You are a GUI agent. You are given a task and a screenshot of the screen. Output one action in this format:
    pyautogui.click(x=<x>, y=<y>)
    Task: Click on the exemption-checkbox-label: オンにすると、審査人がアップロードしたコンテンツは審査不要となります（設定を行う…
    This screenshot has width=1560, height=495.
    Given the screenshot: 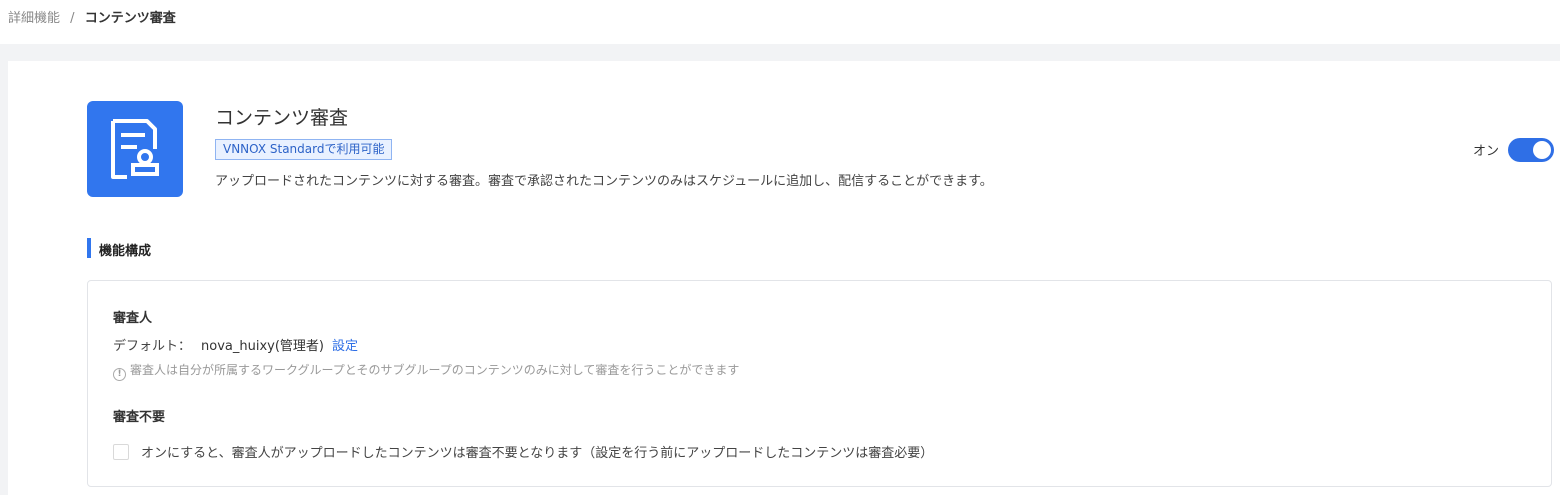 What is the action you would take?
    pyautogui.click(x=537, y=453)
    